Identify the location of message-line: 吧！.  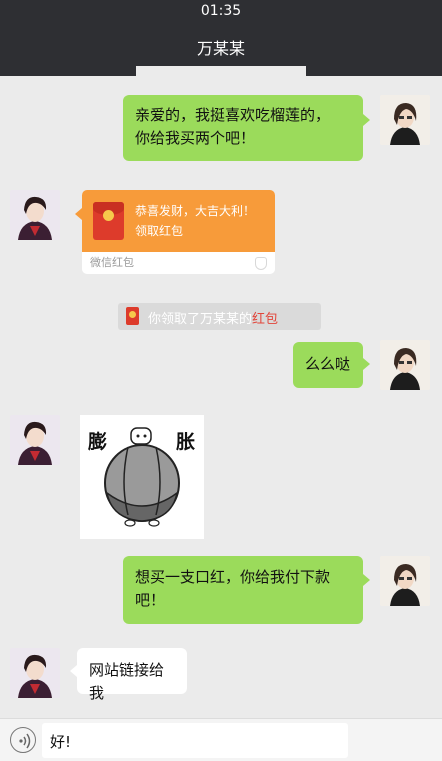
(150, 600).